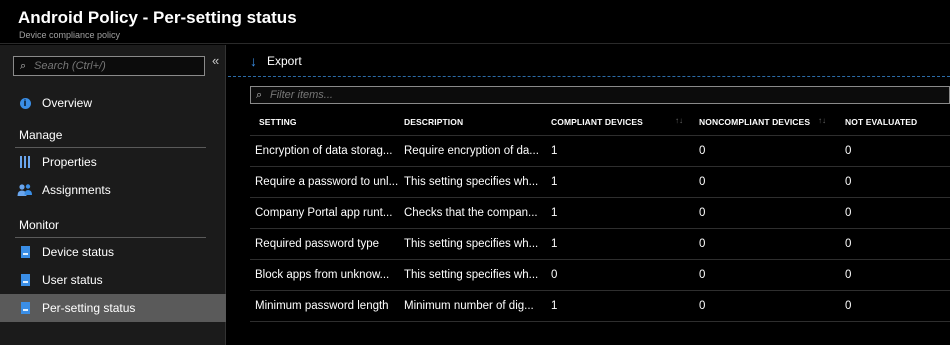 This screenshot has width=950, height=345. I want to click on sidebar-item-label: Properties, so click(69, 162).